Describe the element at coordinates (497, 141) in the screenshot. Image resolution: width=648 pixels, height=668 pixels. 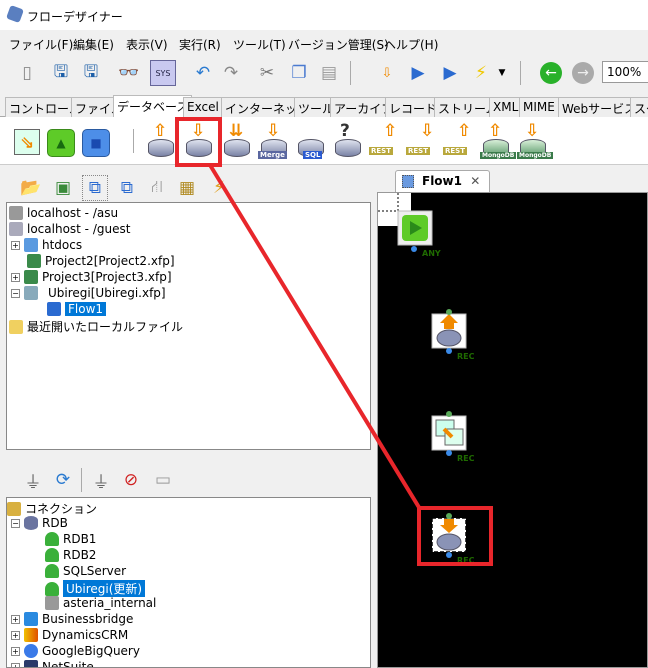
I see `mongodb-get-icon: ⇧ MongoDB` at that location.